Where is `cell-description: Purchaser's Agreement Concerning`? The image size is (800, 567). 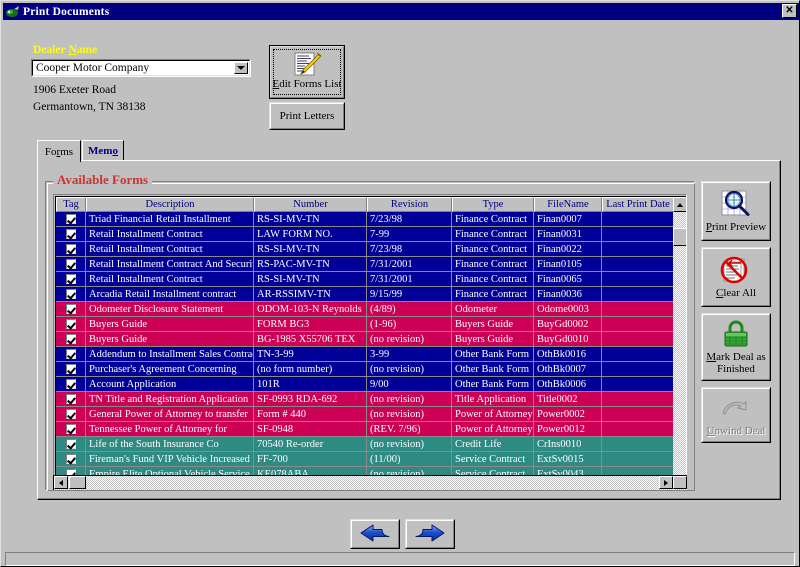 cell-description: Purchaser's Agreement Concerning is located at coordinates (170, 369).